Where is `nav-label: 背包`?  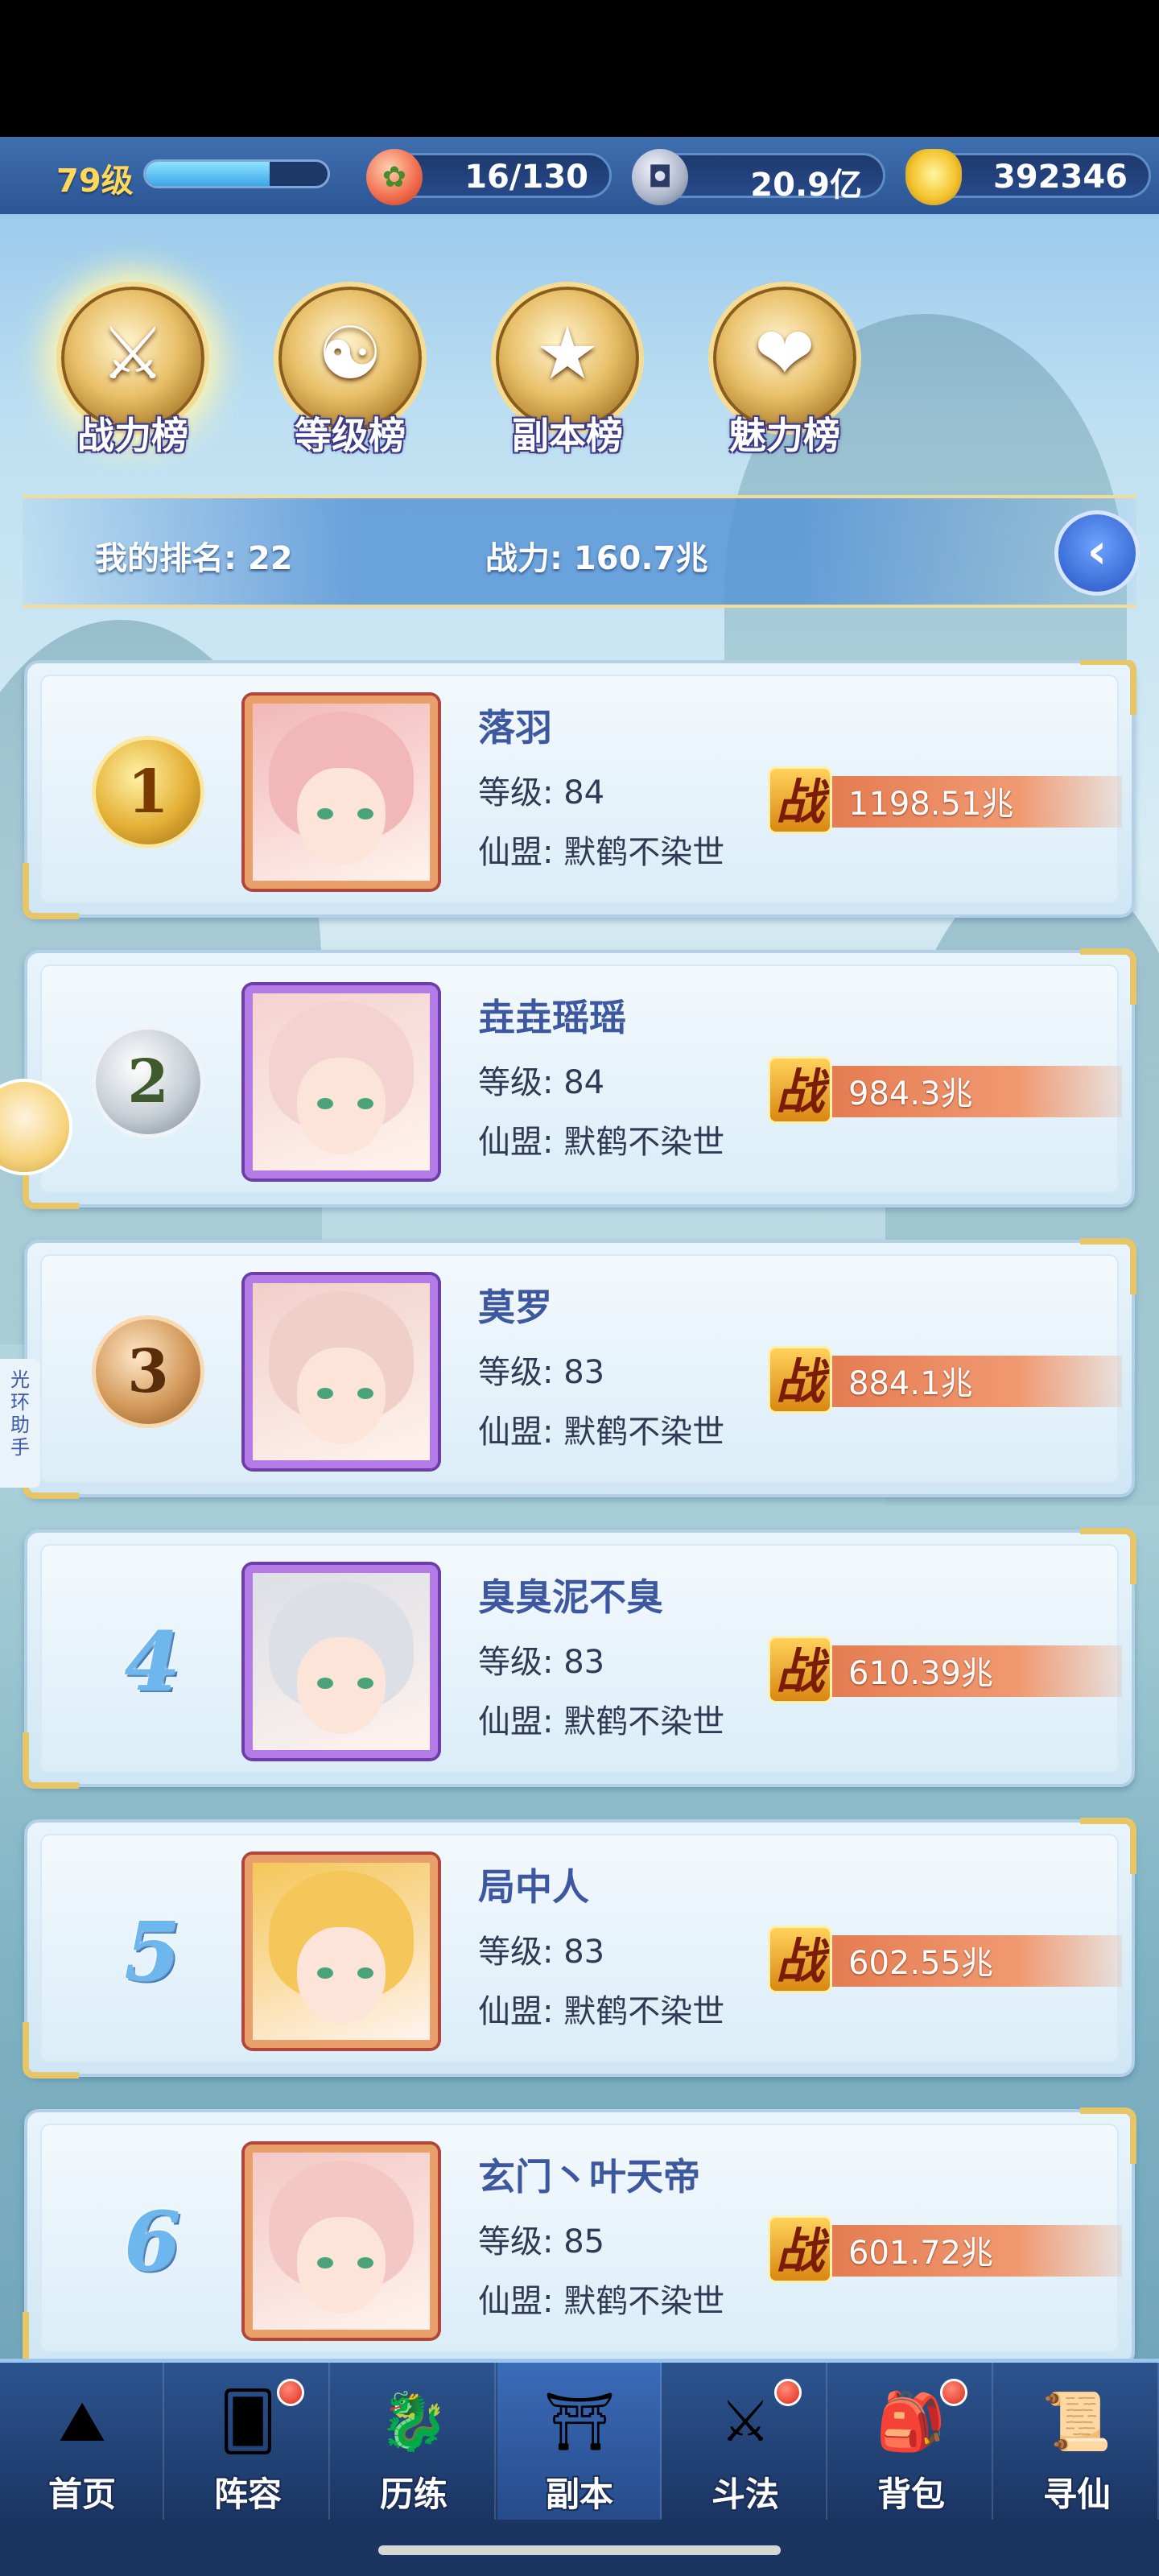
nav-label: 背包 is located at coordinates (910, 2494).